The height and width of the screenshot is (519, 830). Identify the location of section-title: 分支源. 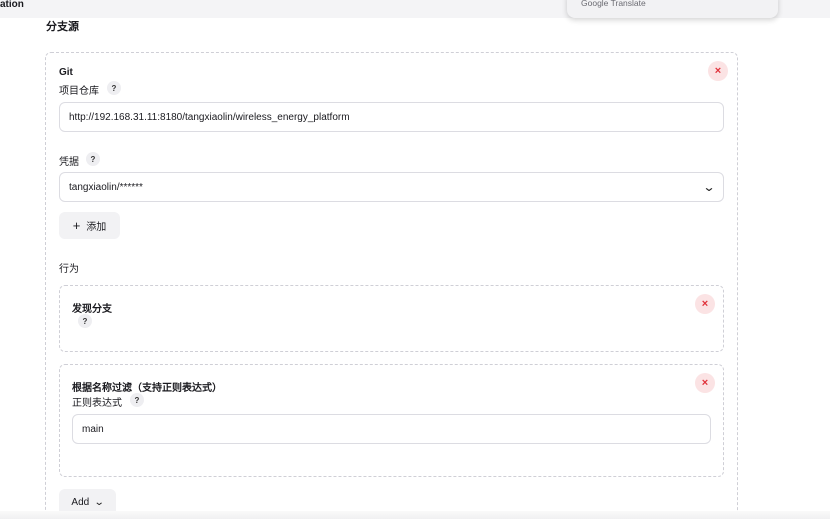
(62, 27).